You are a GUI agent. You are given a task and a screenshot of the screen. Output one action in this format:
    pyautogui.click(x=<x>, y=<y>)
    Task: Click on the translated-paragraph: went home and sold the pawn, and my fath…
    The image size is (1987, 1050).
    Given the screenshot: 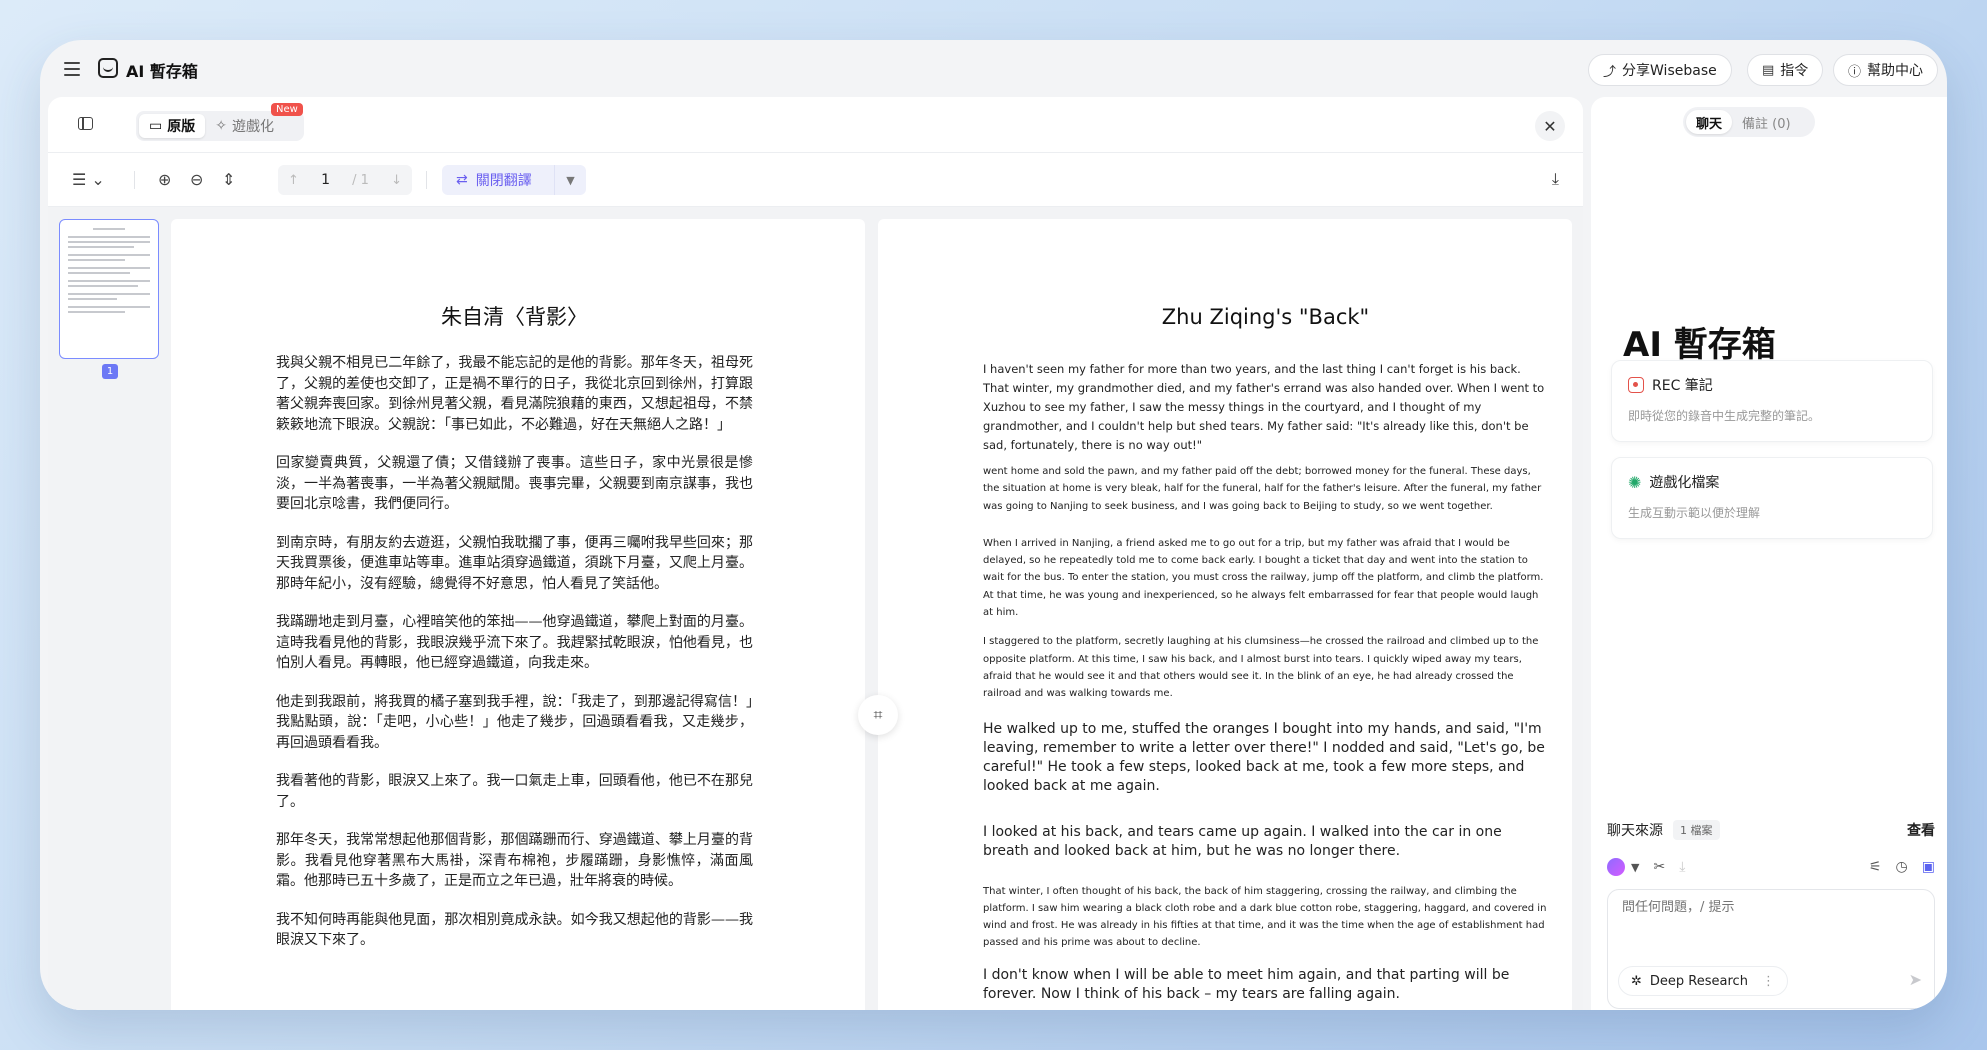 What is the action you would take?
    pyautogui.click(x=1262, y=489)
    